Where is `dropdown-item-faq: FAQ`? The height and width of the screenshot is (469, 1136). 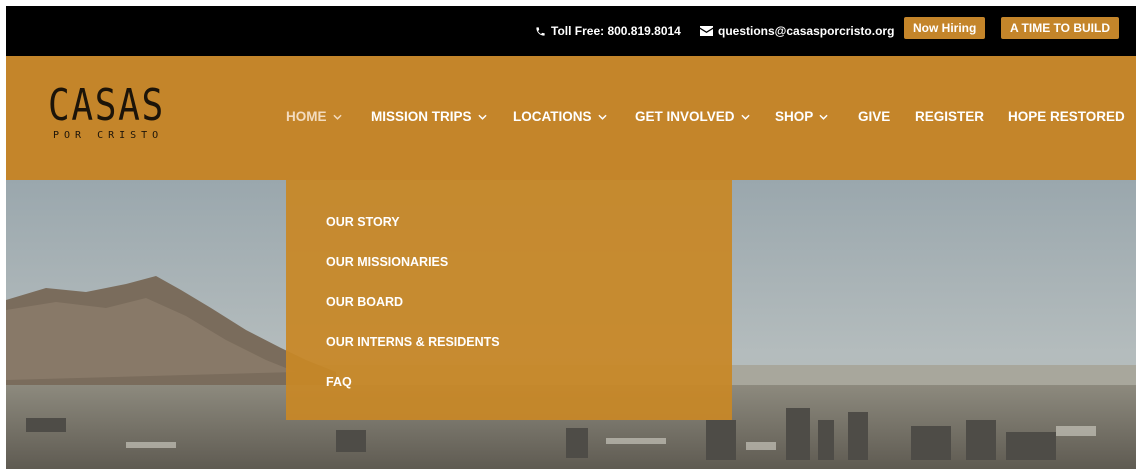 dropdown-item-faq: FAQ is located at coordinates (339, 382).